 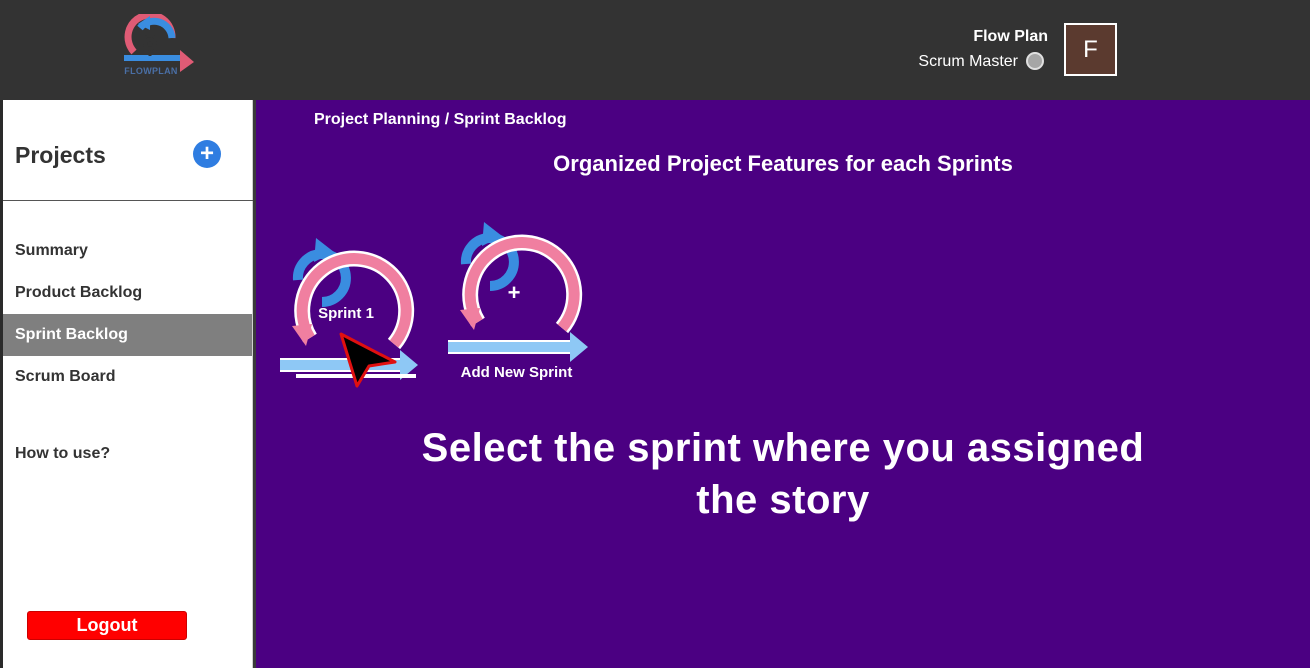 What do you see at coordinates (127, 377) in the screenshot?
I see `sidebar-item-scrum-board: Scrum Board` at bounding box center [127, 377].